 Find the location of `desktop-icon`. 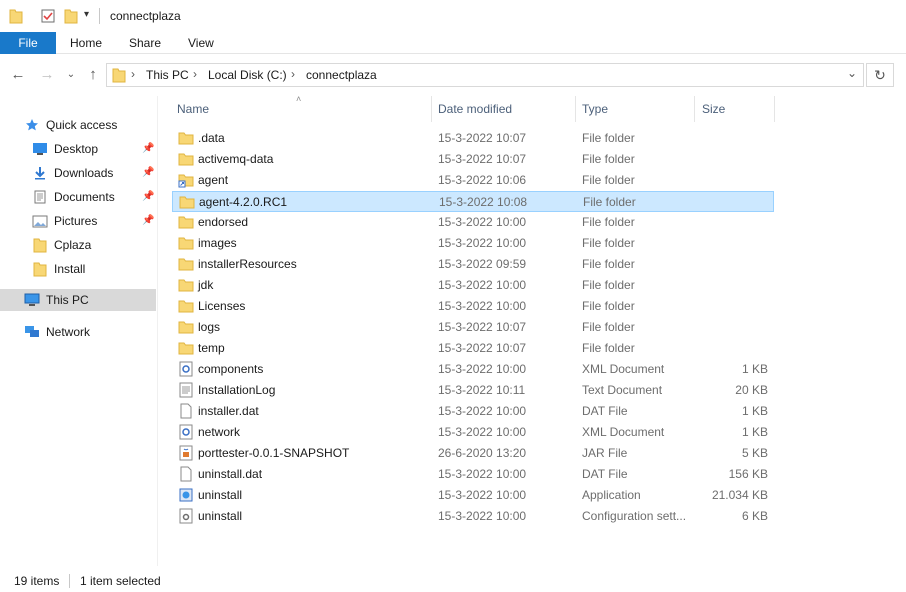

desktop-icon is located at coordinates (40, 149).